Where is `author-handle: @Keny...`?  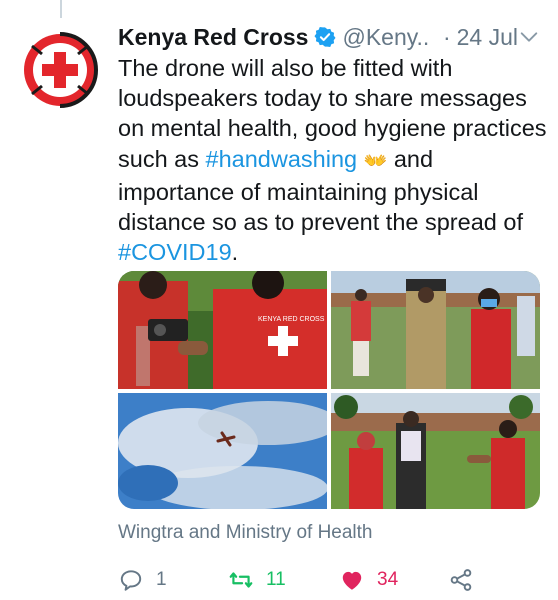 author-handle: @Keny... is located at coordinates (385, 37).